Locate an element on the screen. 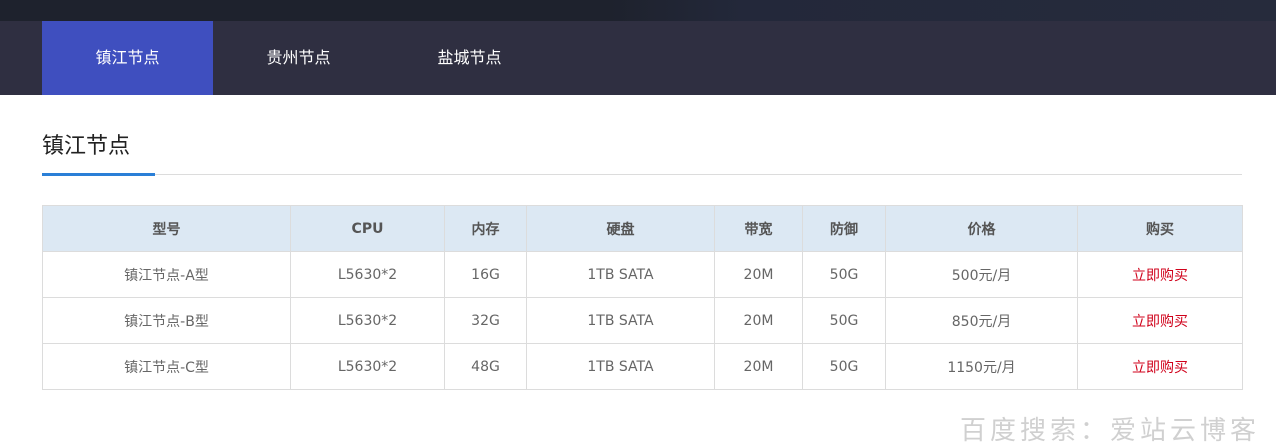  top-strip is located at coordinates (638, 10).